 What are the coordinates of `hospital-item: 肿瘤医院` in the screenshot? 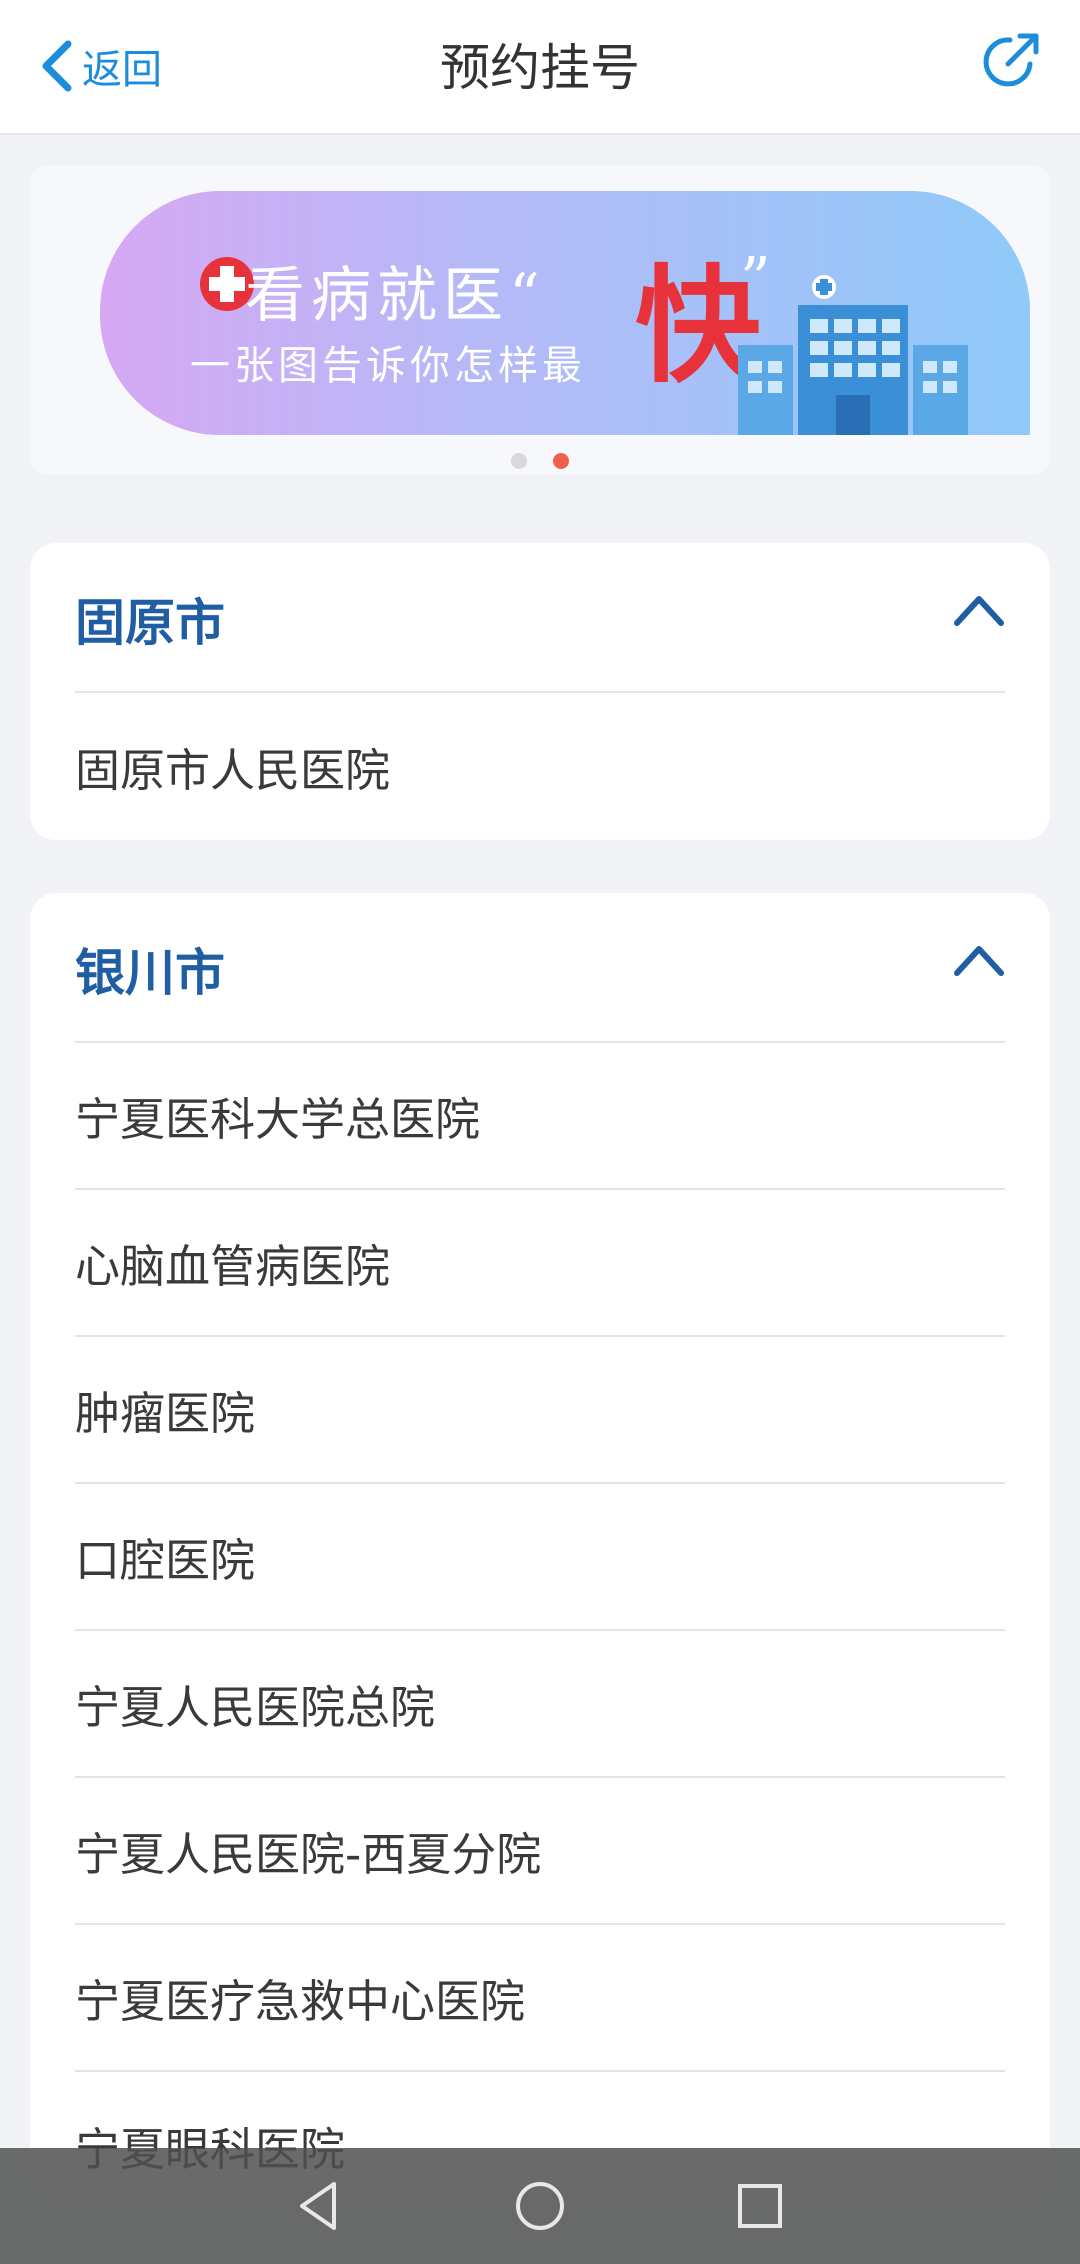 It's located at (540, 1410).